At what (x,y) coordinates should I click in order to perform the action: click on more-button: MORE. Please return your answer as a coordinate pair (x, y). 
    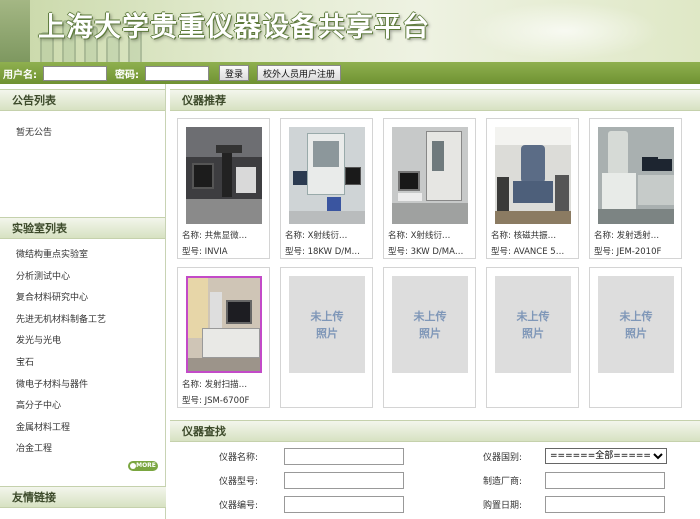
    Looking at the image, I should click on (143, 466).